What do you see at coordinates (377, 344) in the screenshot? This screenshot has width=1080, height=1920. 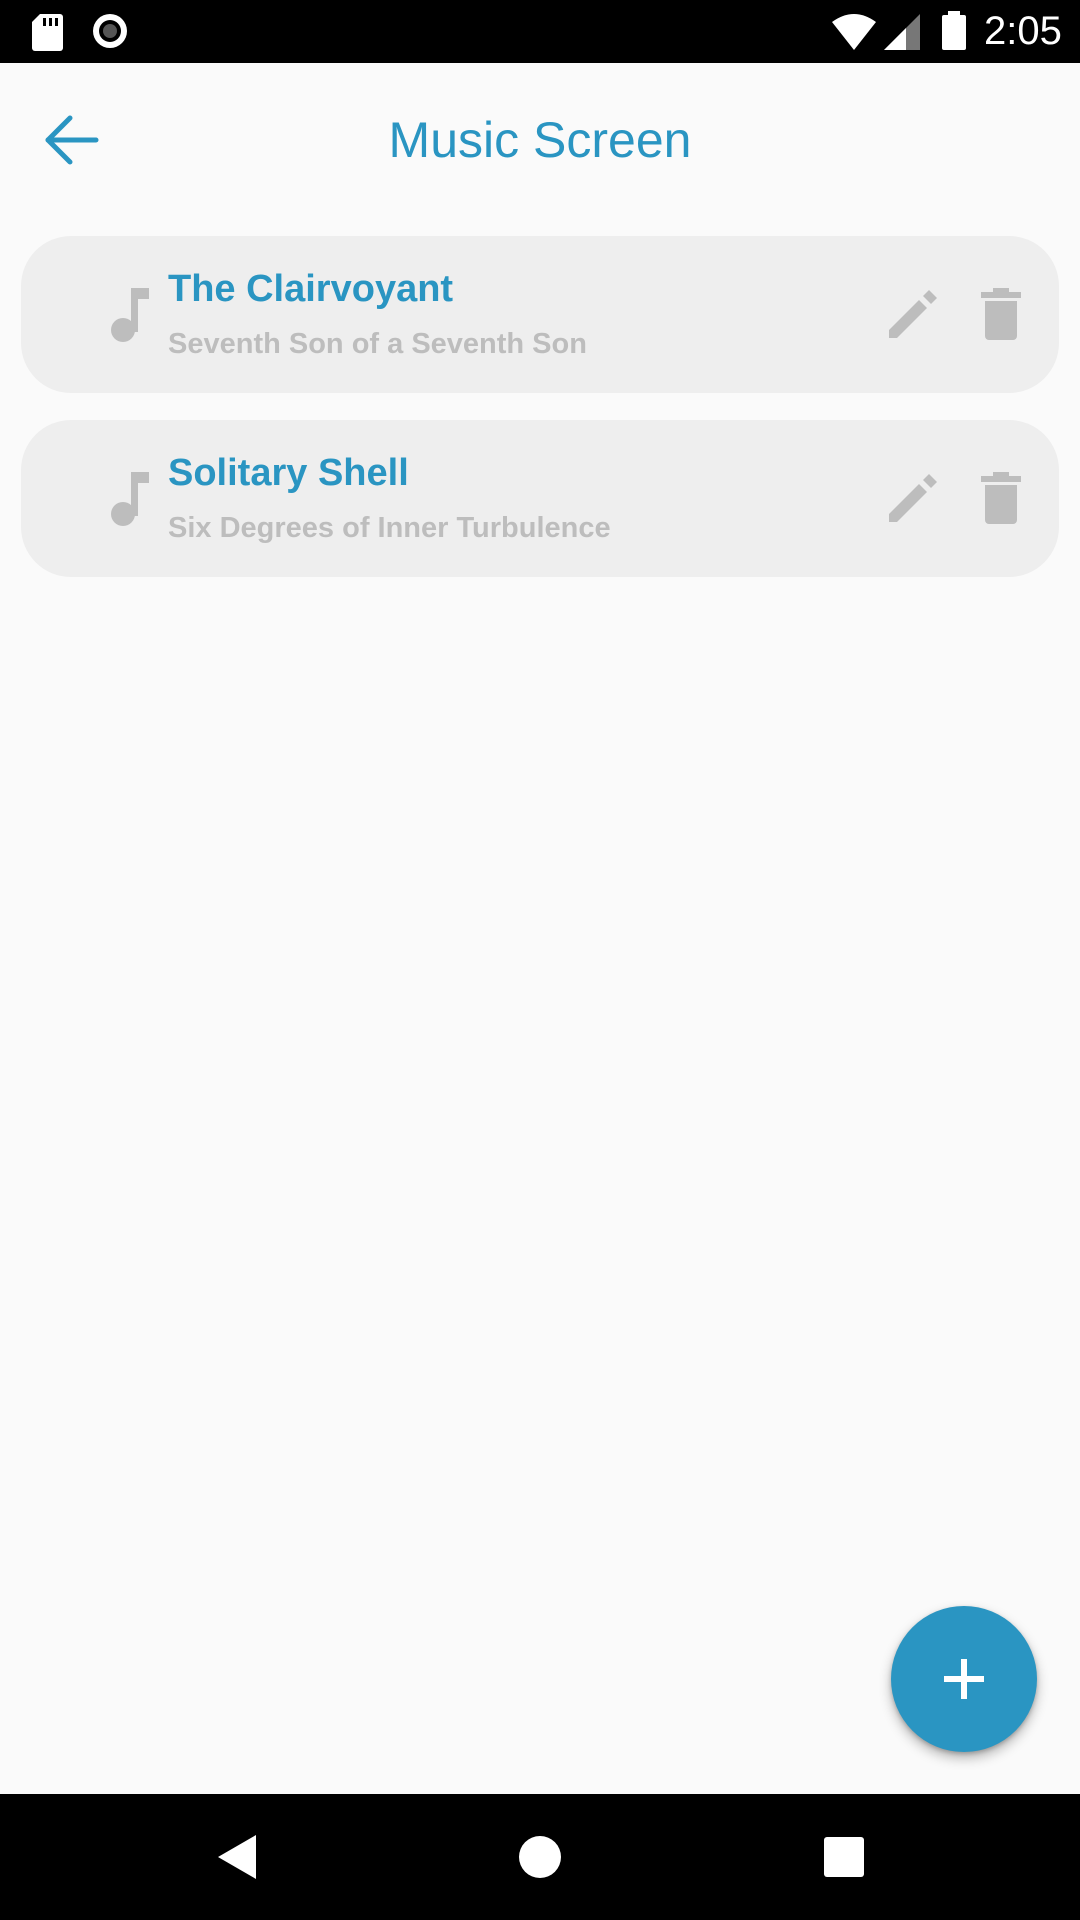 I see `song-album: Seventh Son of a Seventh Son` at bounding box center [377, 344].